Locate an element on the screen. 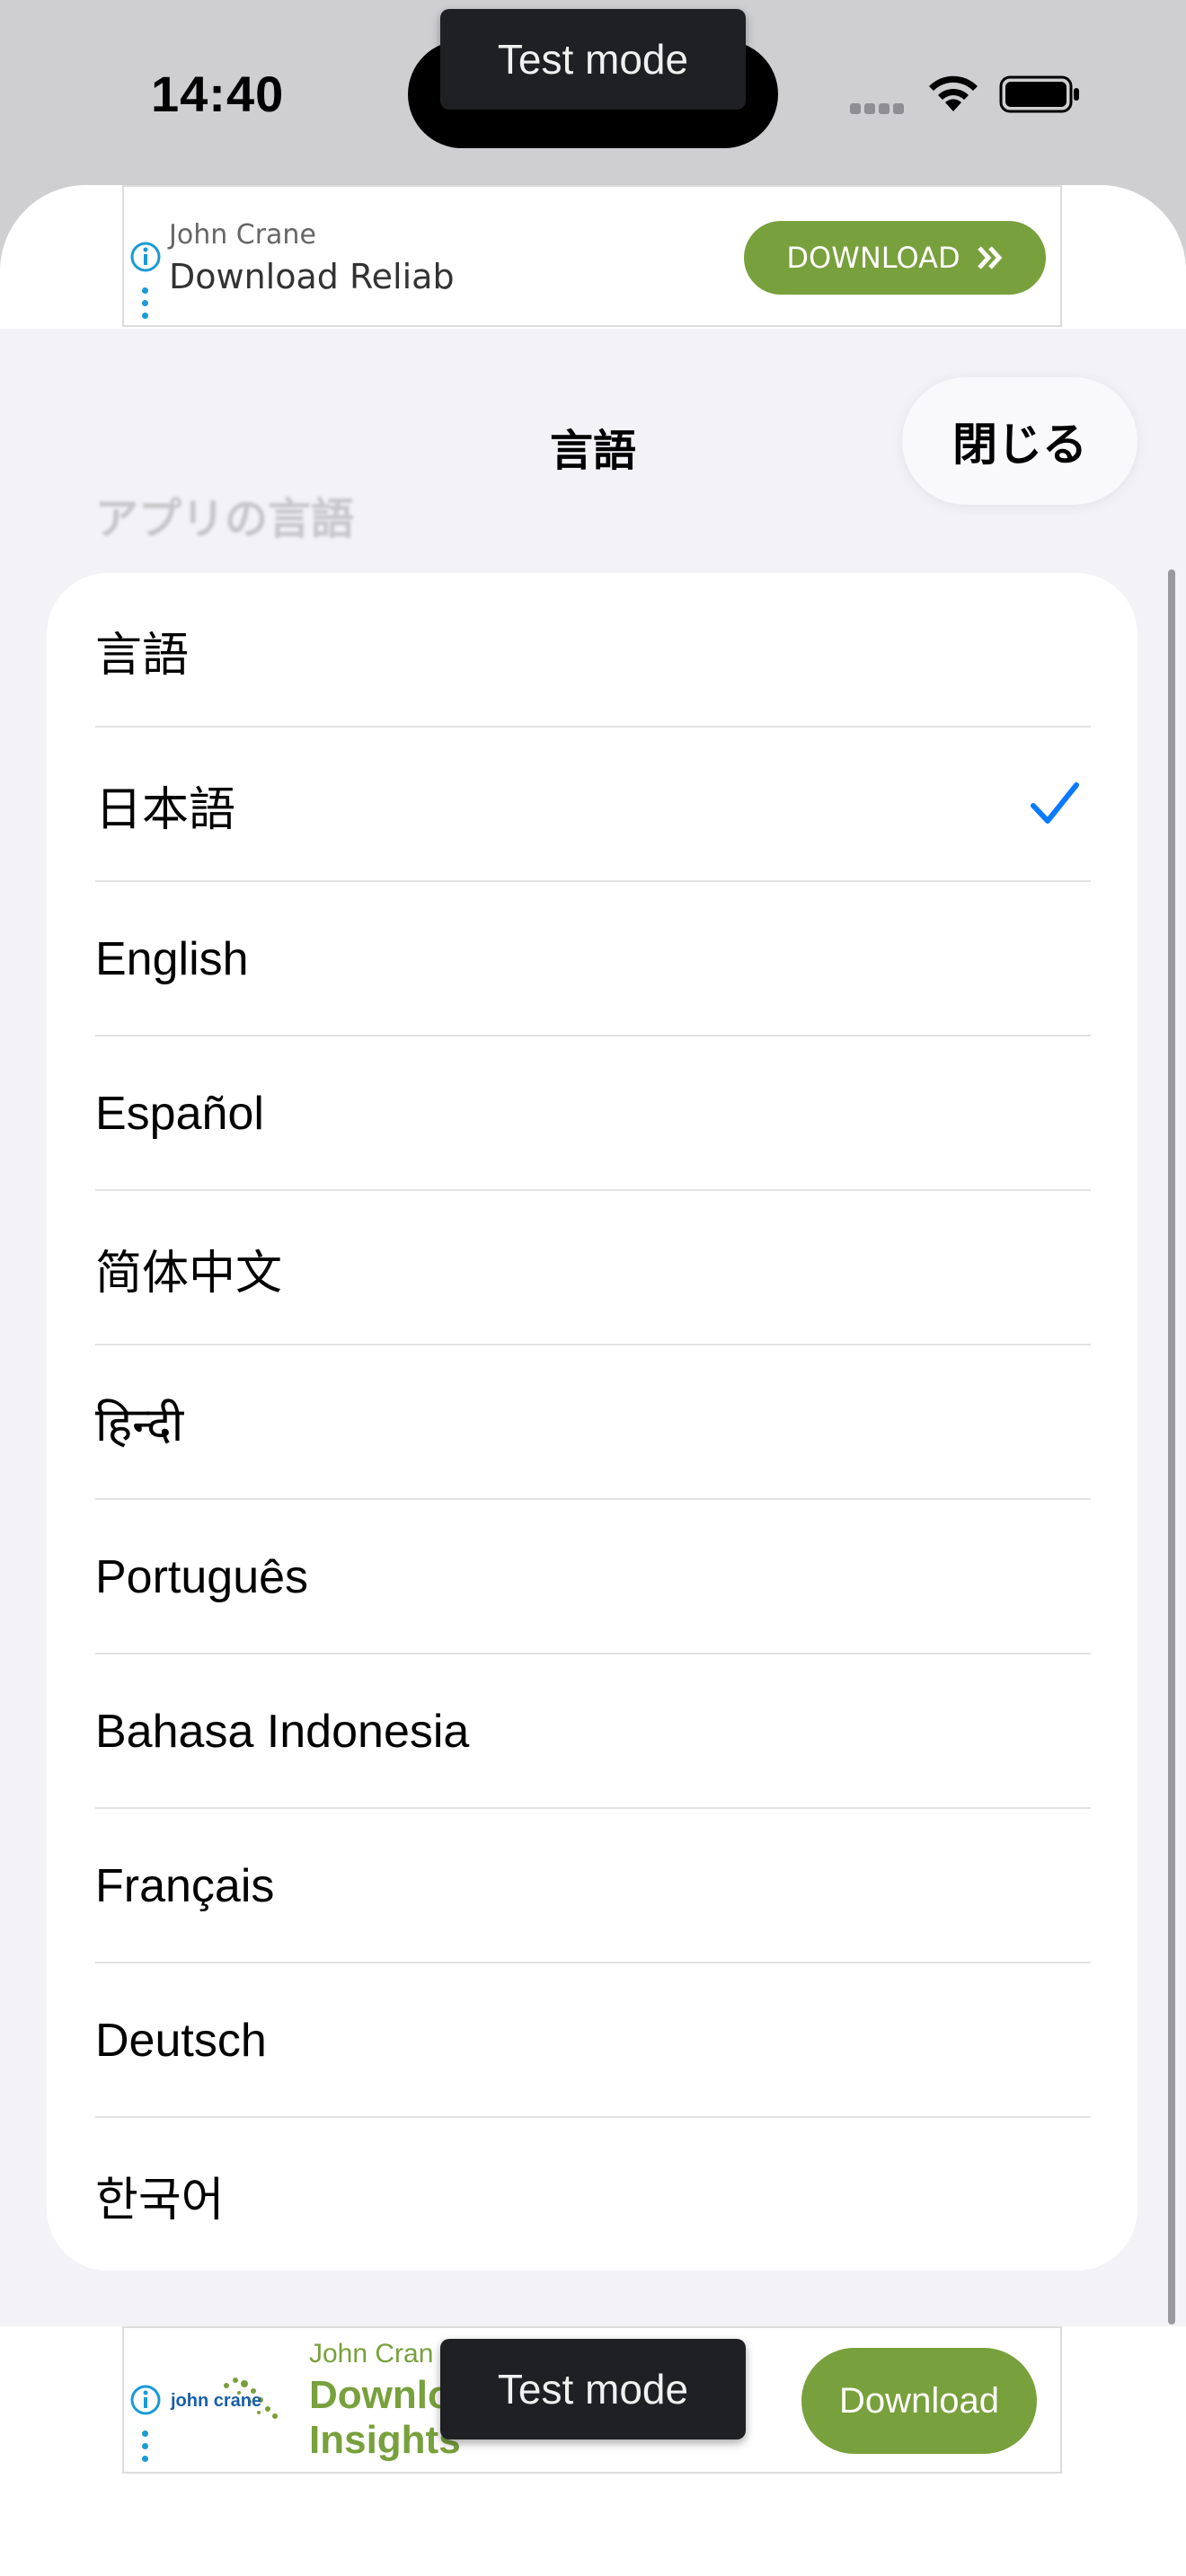 The image size is (1186, 2576). language-row-german: Deutsch is located at coordinates (592, 2040).